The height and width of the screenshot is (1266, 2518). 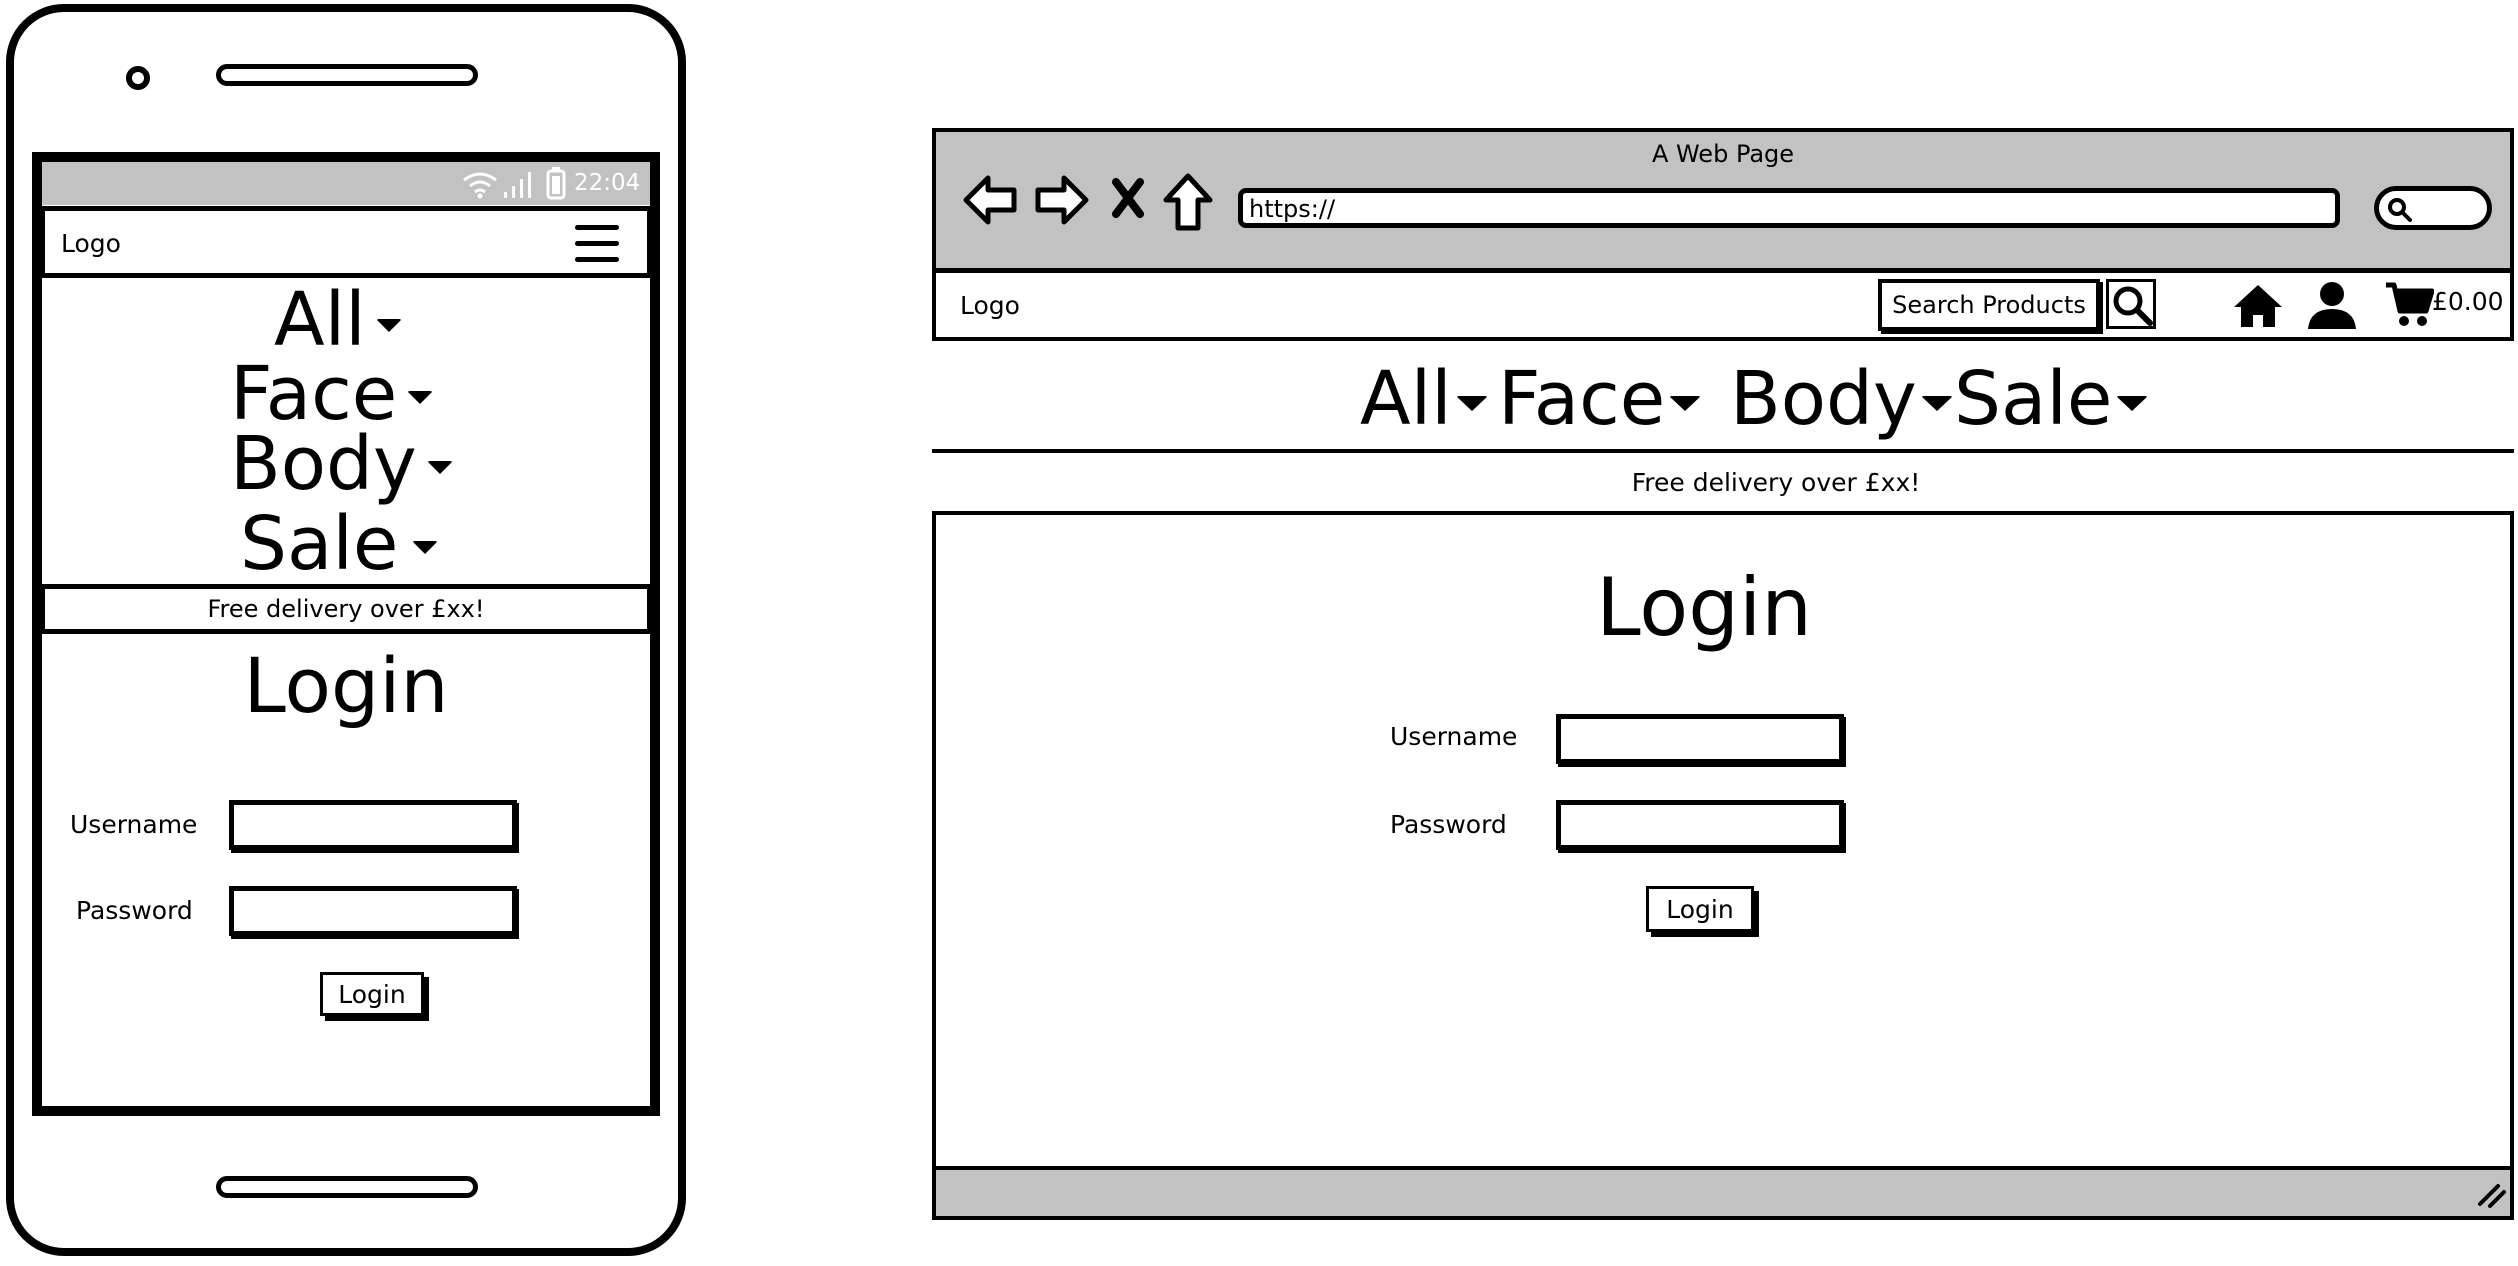 I want to click on desktop-logo: Logo, so click(x=990, y=305).